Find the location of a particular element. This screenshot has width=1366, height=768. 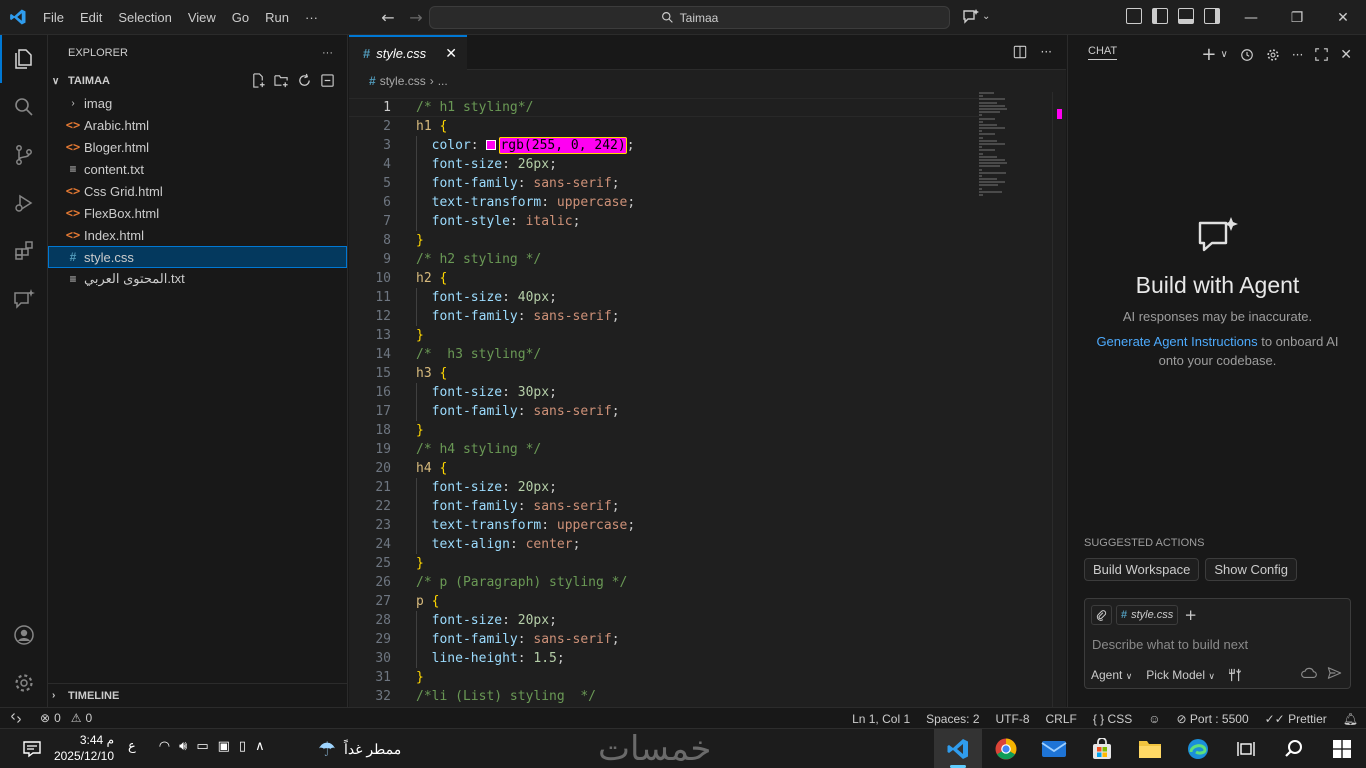

menu-view: View is located at coordinates (202, 17).